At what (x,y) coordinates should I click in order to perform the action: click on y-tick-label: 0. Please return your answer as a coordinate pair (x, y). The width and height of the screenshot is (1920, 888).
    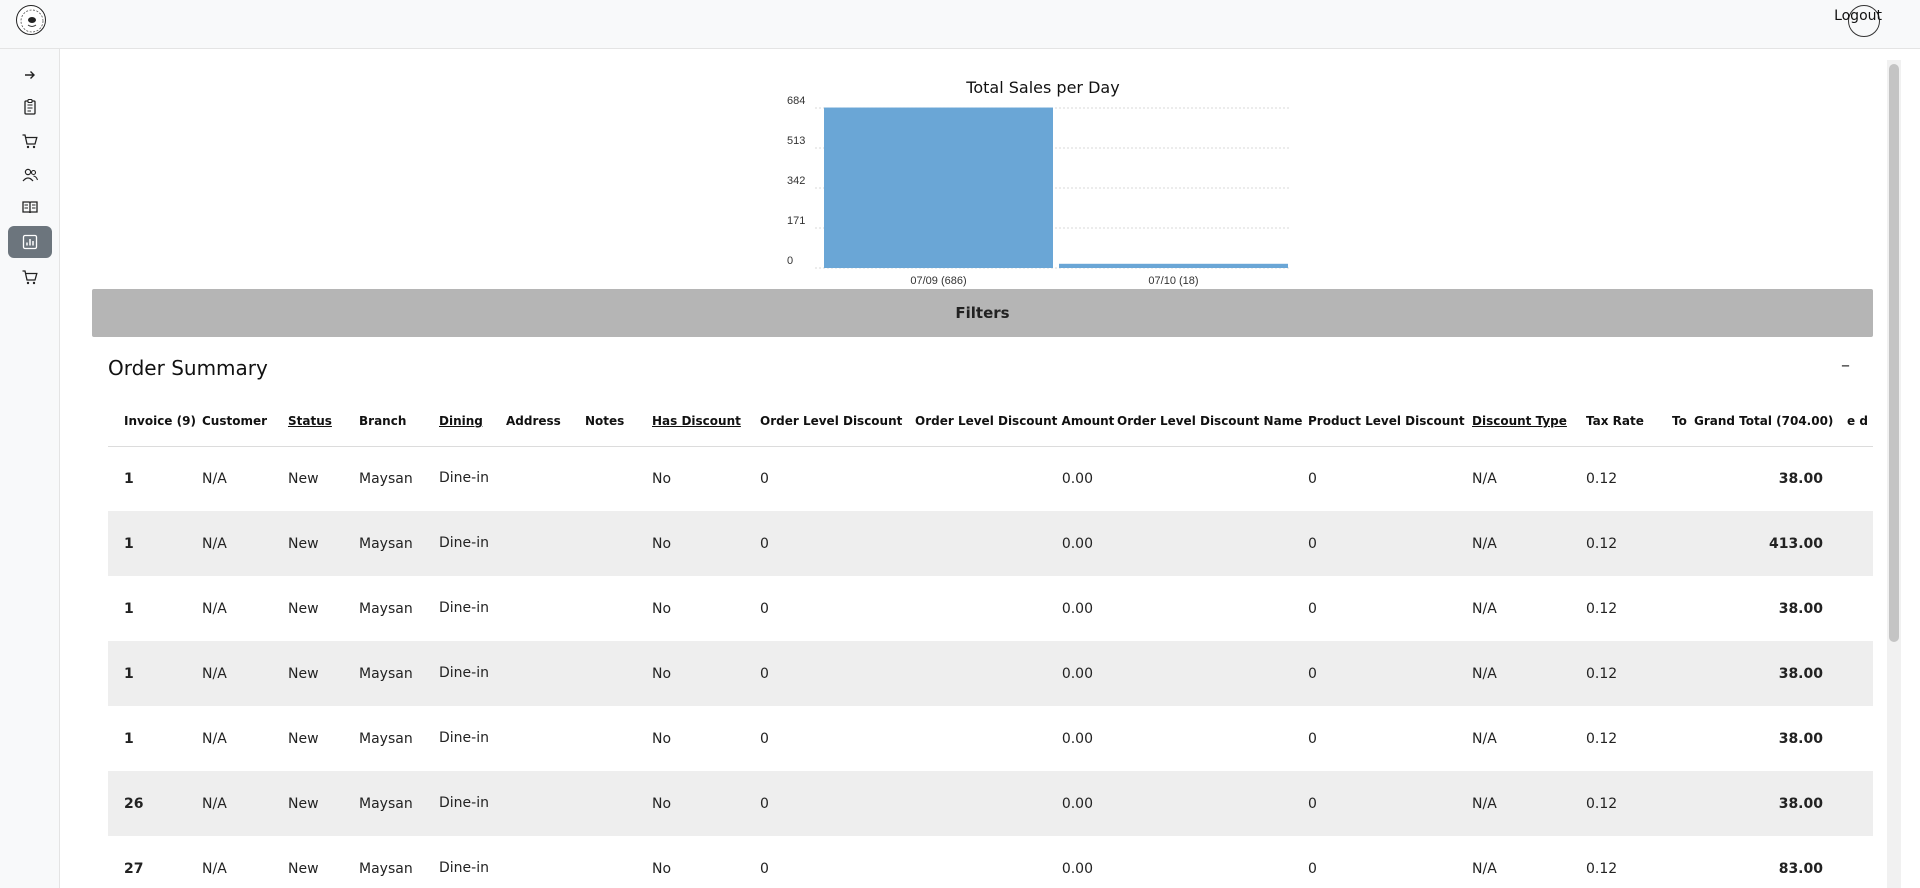
    Looking at the image, I should click on (790, 261).